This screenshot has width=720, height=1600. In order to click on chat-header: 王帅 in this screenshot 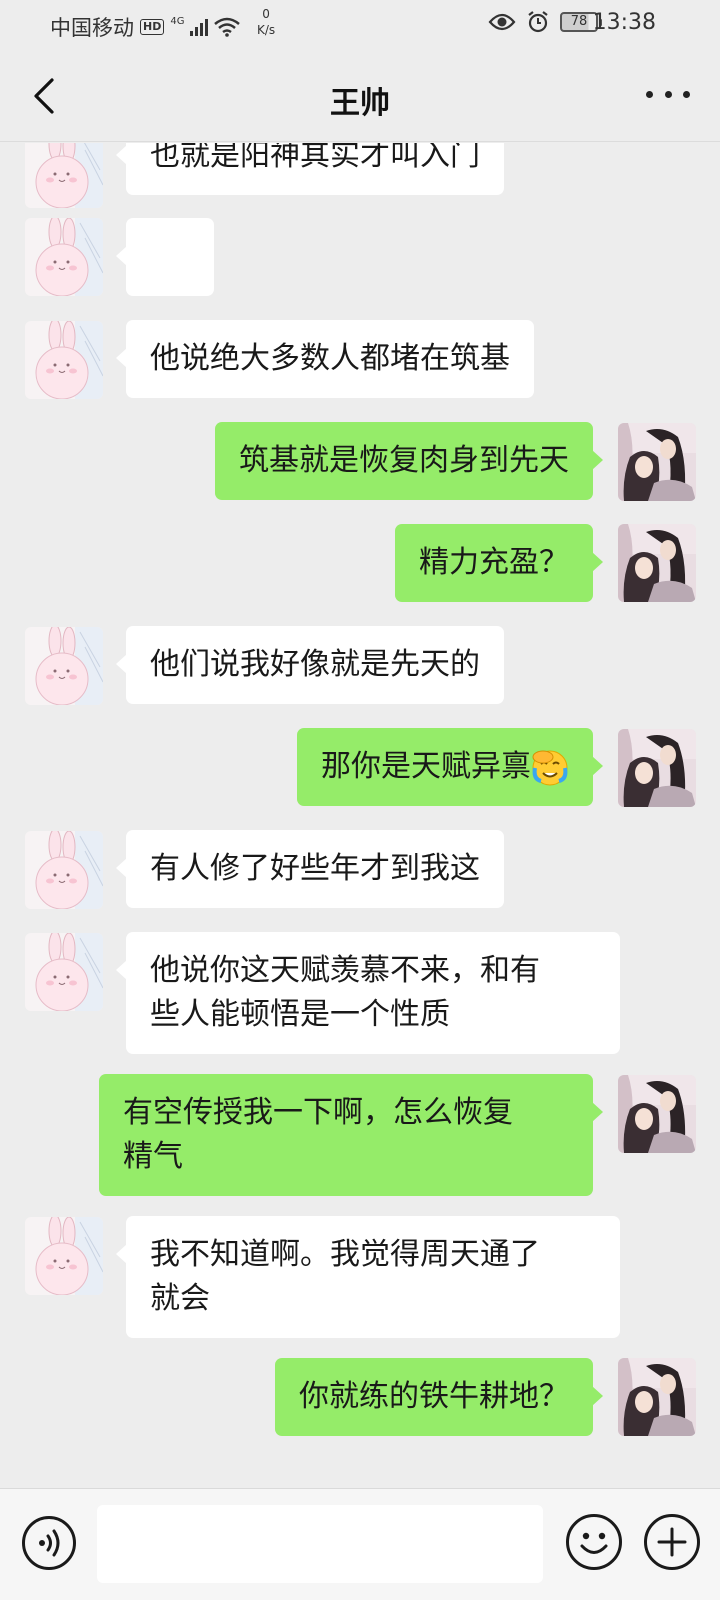, I will do `click(360, 96)`.